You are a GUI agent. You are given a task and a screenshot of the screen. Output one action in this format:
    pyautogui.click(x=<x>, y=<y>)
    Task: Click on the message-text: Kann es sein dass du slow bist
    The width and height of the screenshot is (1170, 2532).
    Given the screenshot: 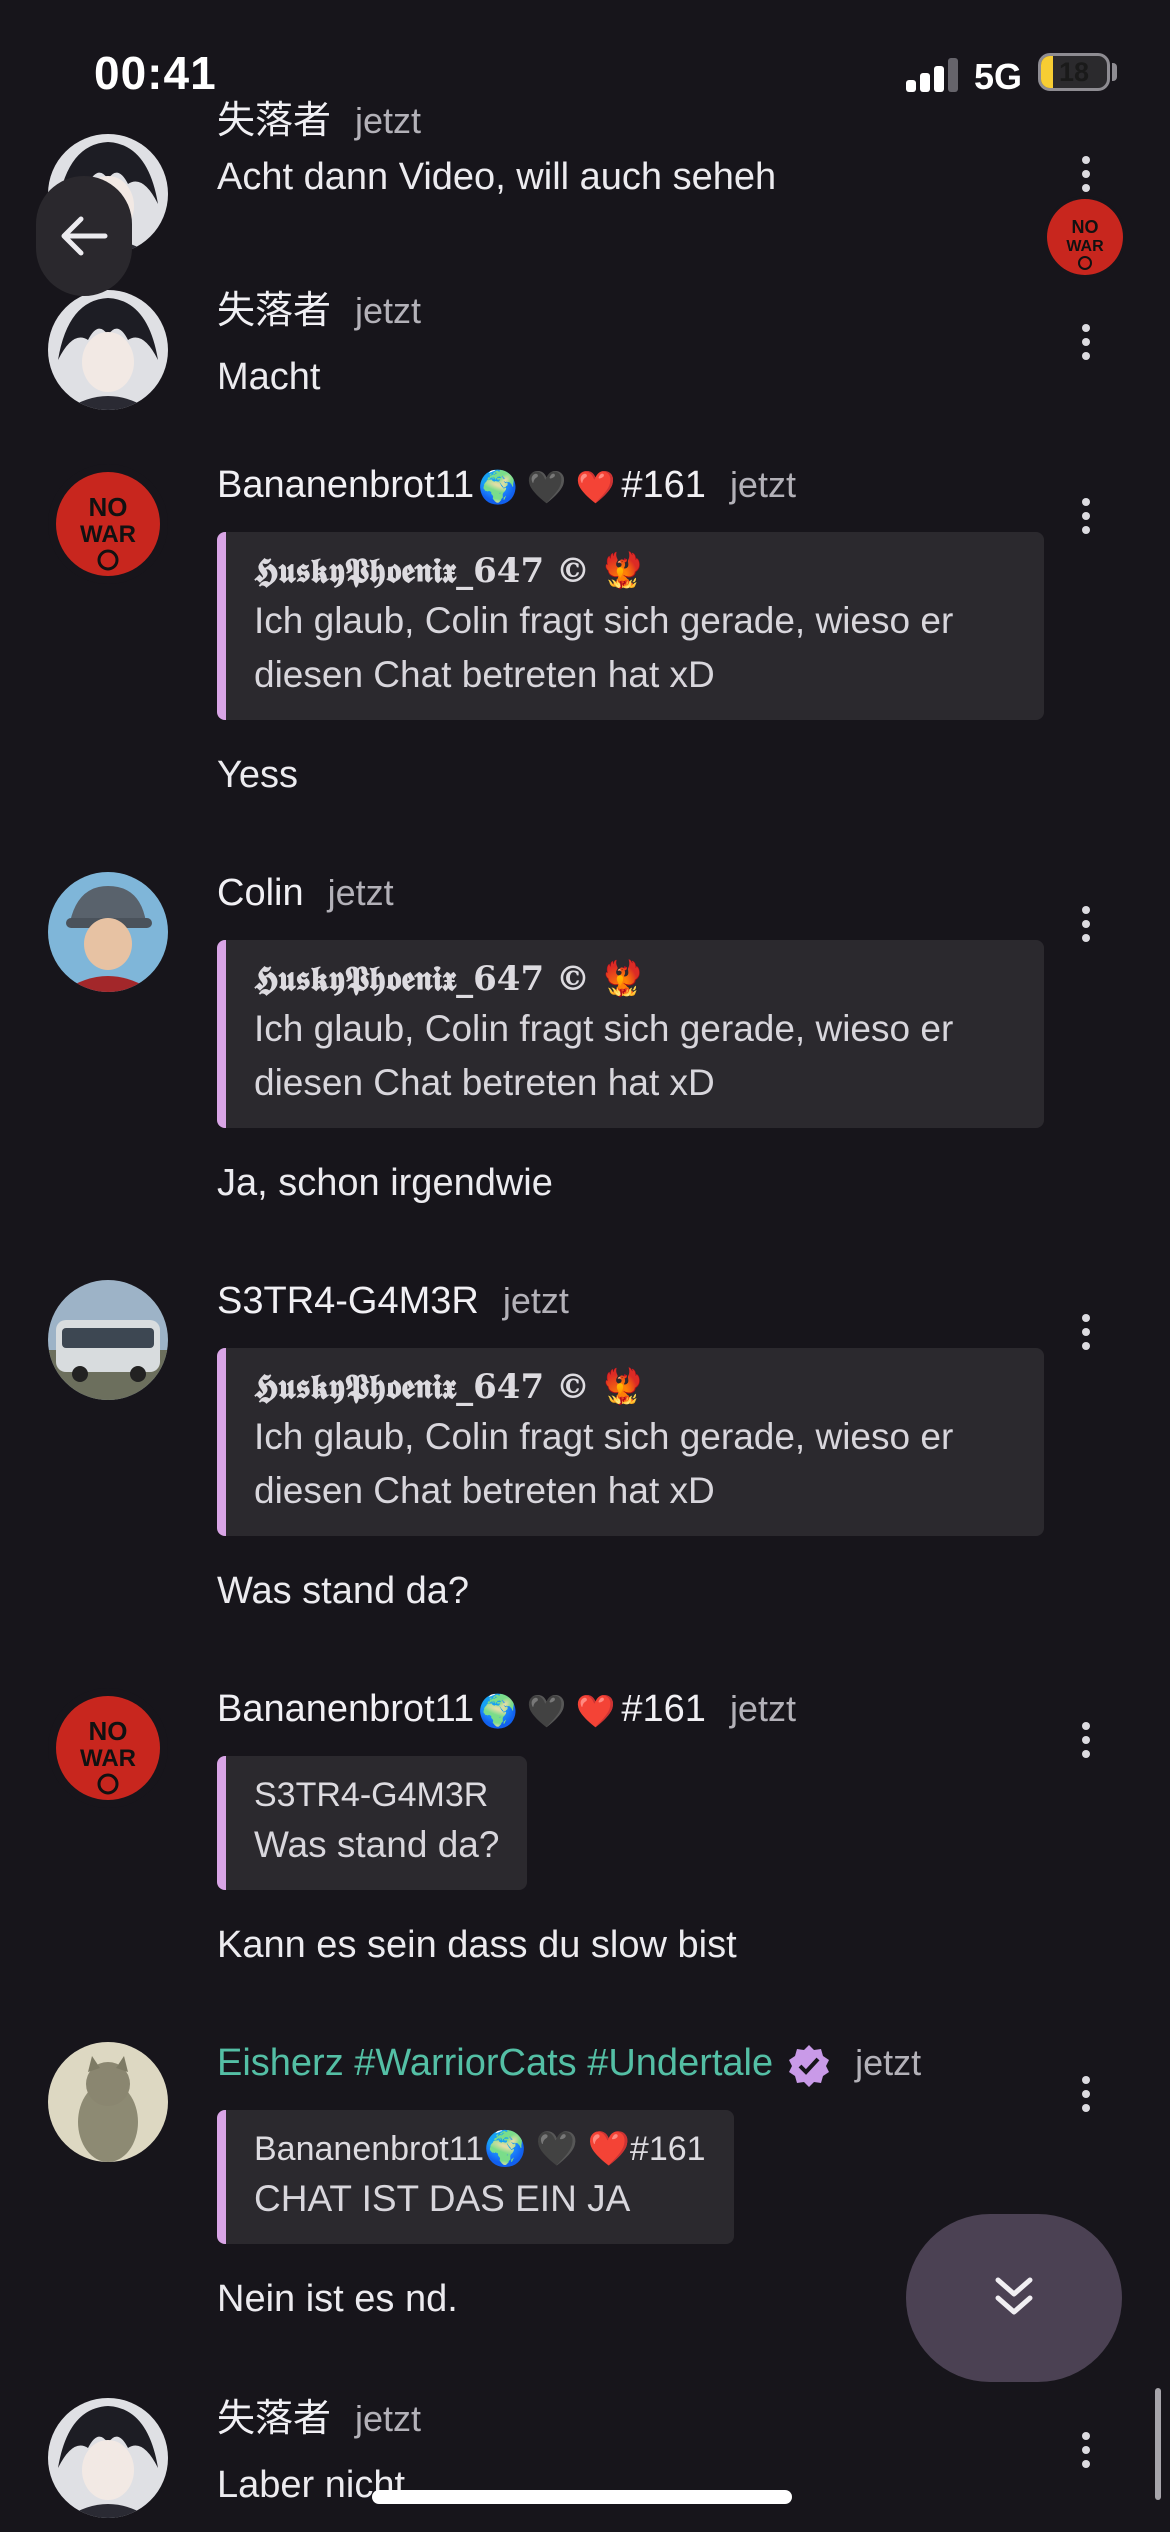 What is the action you would take?
    pyautogui.click(x=477, y=1945)
    